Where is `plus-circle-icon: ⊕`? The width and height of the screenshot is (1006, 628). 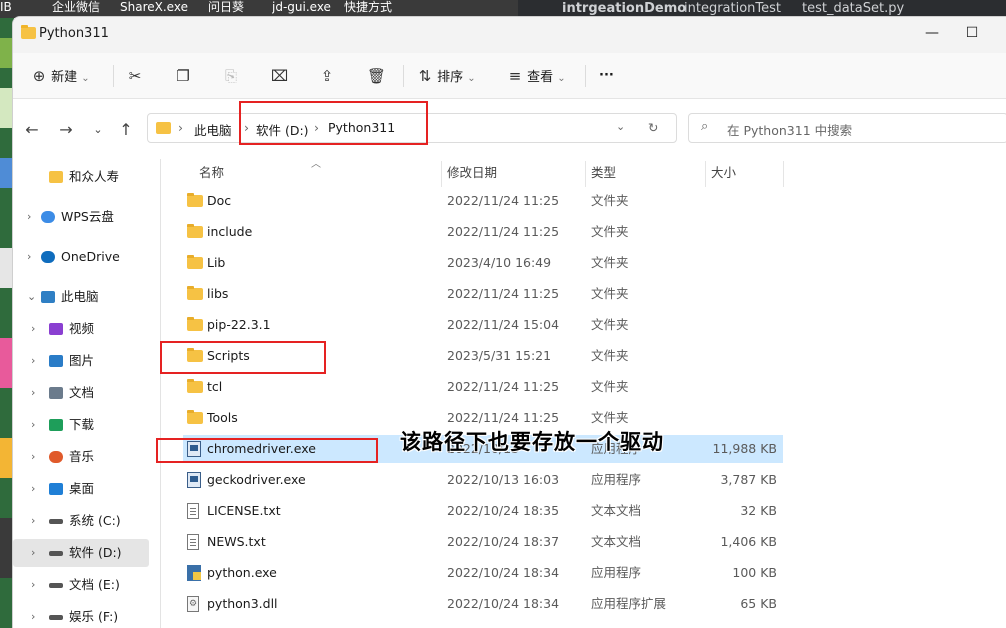 plus-circle-icon: ⊕ is located at coordinates (39, 76).